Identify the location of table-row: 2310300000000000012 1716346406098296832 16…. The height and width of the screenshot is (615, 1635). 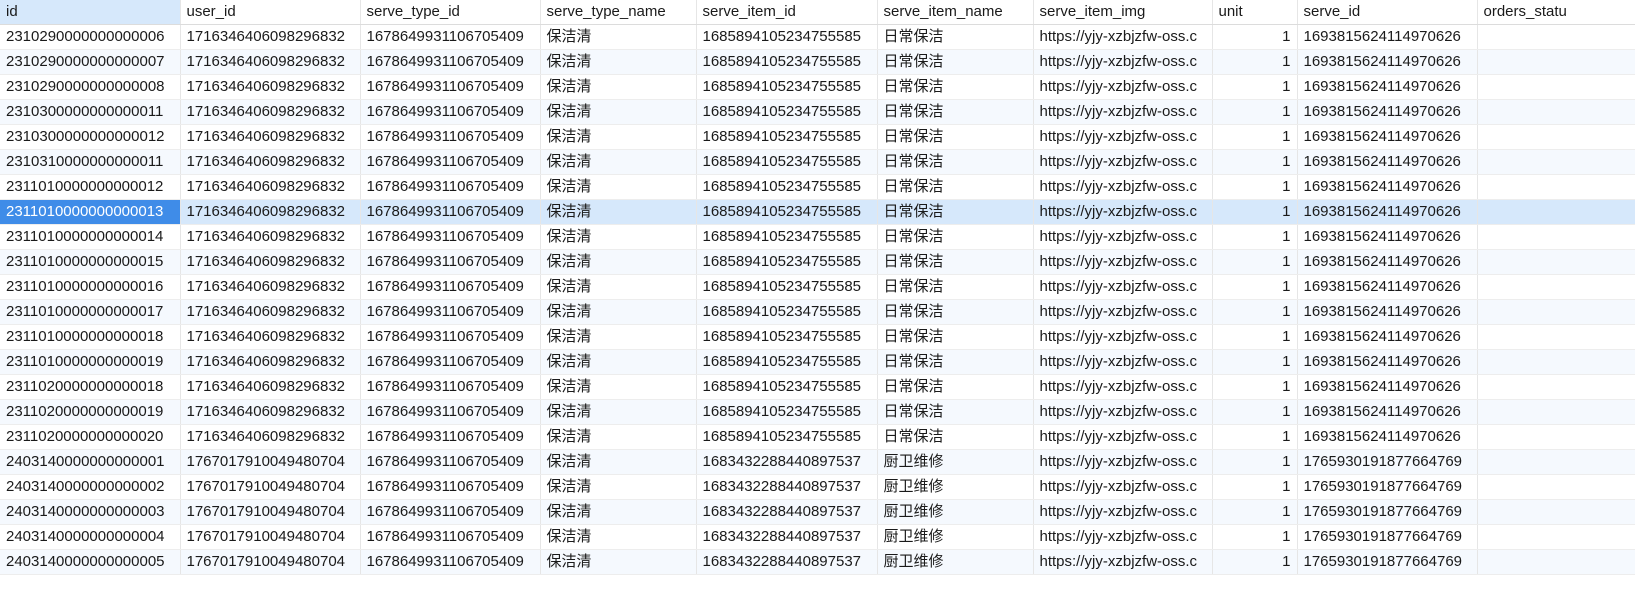
(817, 137).